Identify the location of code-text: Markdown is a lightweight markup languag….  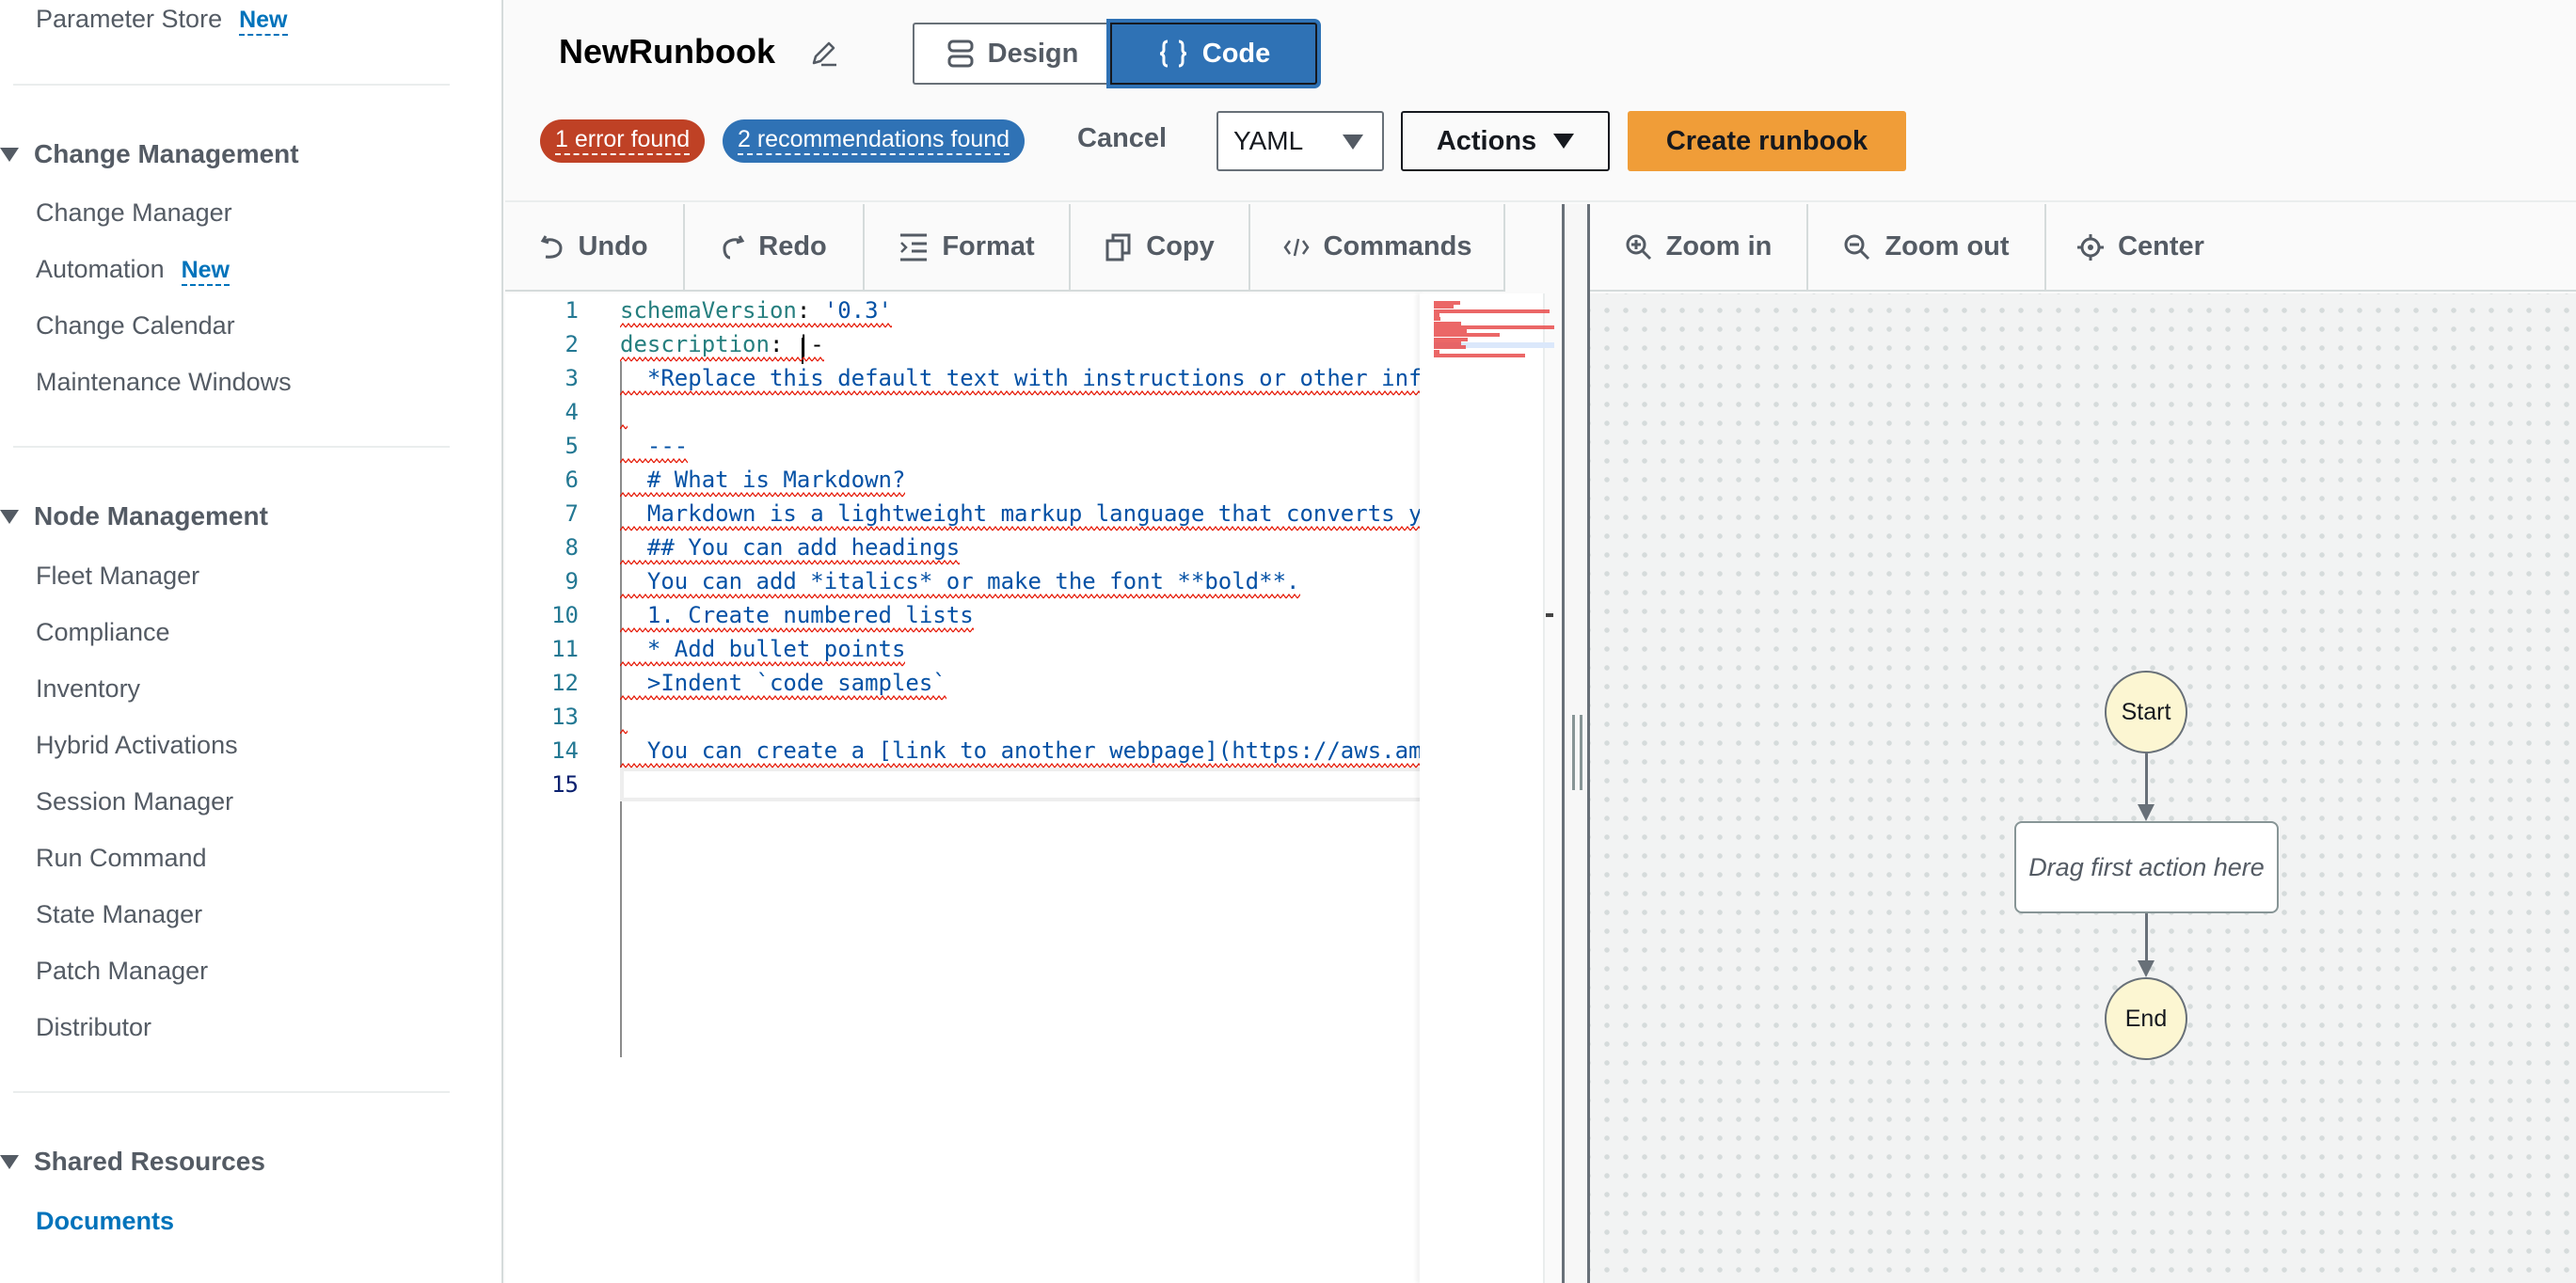
(1034, 513).